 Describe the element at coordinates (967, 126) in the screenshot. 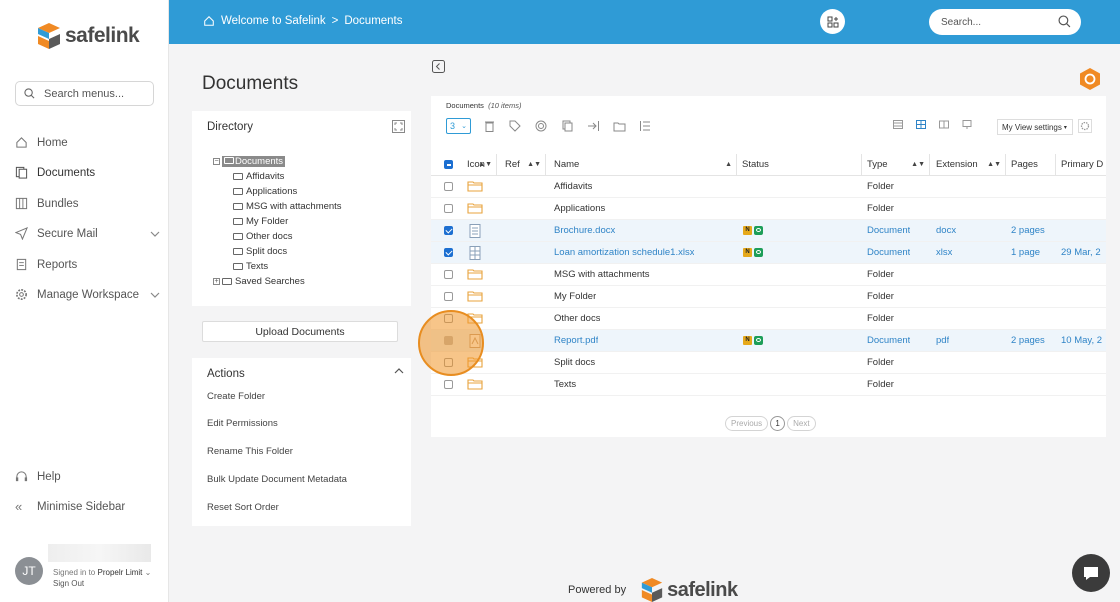

I see `presentation-icon` at that location.